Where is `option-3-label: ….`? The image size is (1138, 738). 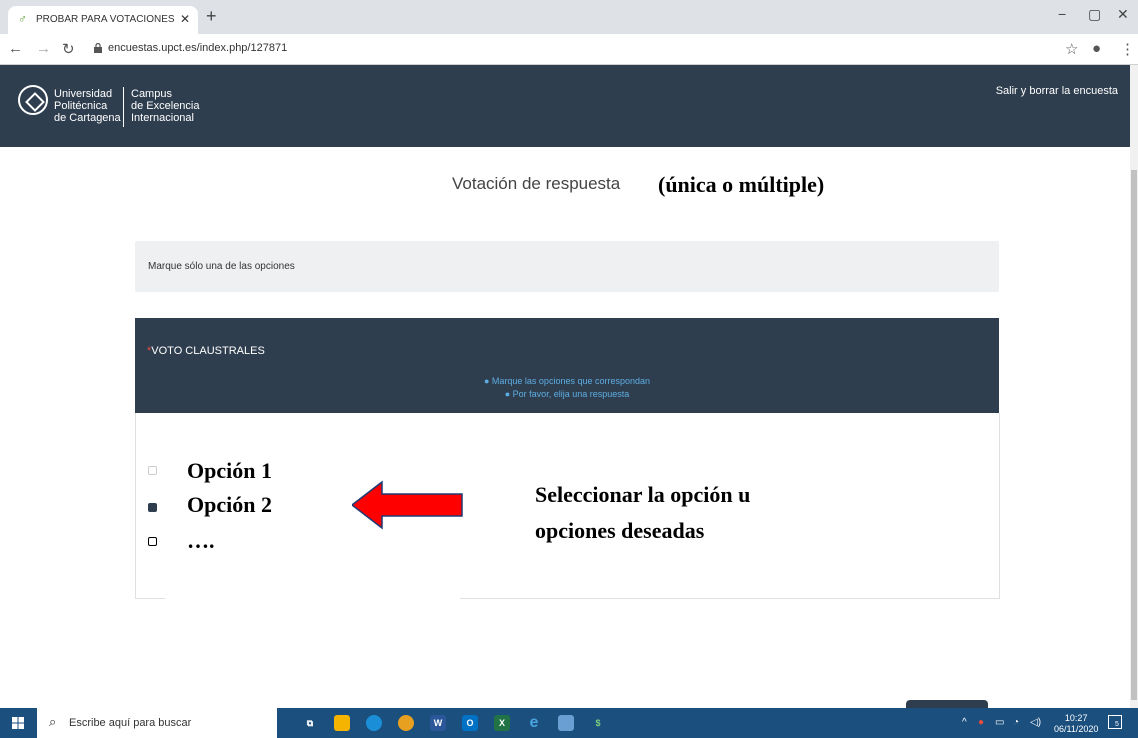 option-3-label: …. is located at coordinates (201, 541).